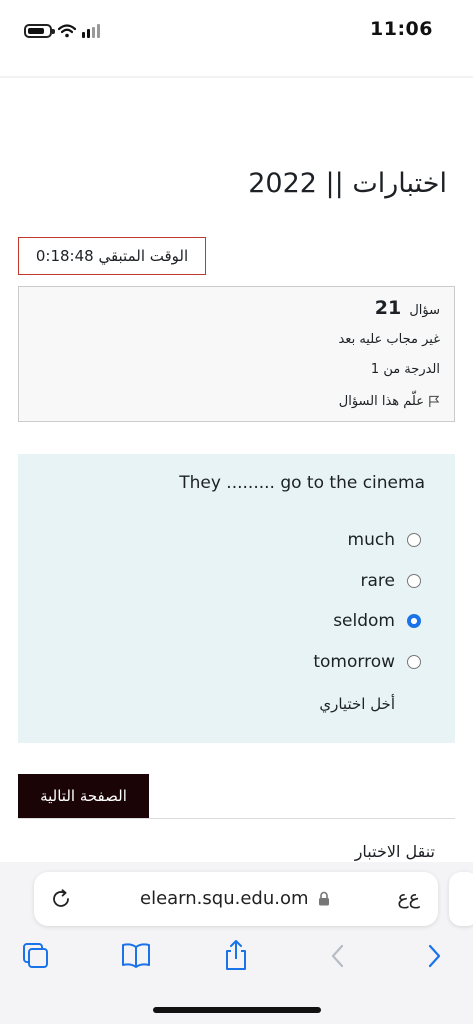 This screenshot has width=473, height=1024. What do you see at coordinates (236, 39) in the screenshot?
I see `status-bar: 11:06` at bounding box center [236, 39].